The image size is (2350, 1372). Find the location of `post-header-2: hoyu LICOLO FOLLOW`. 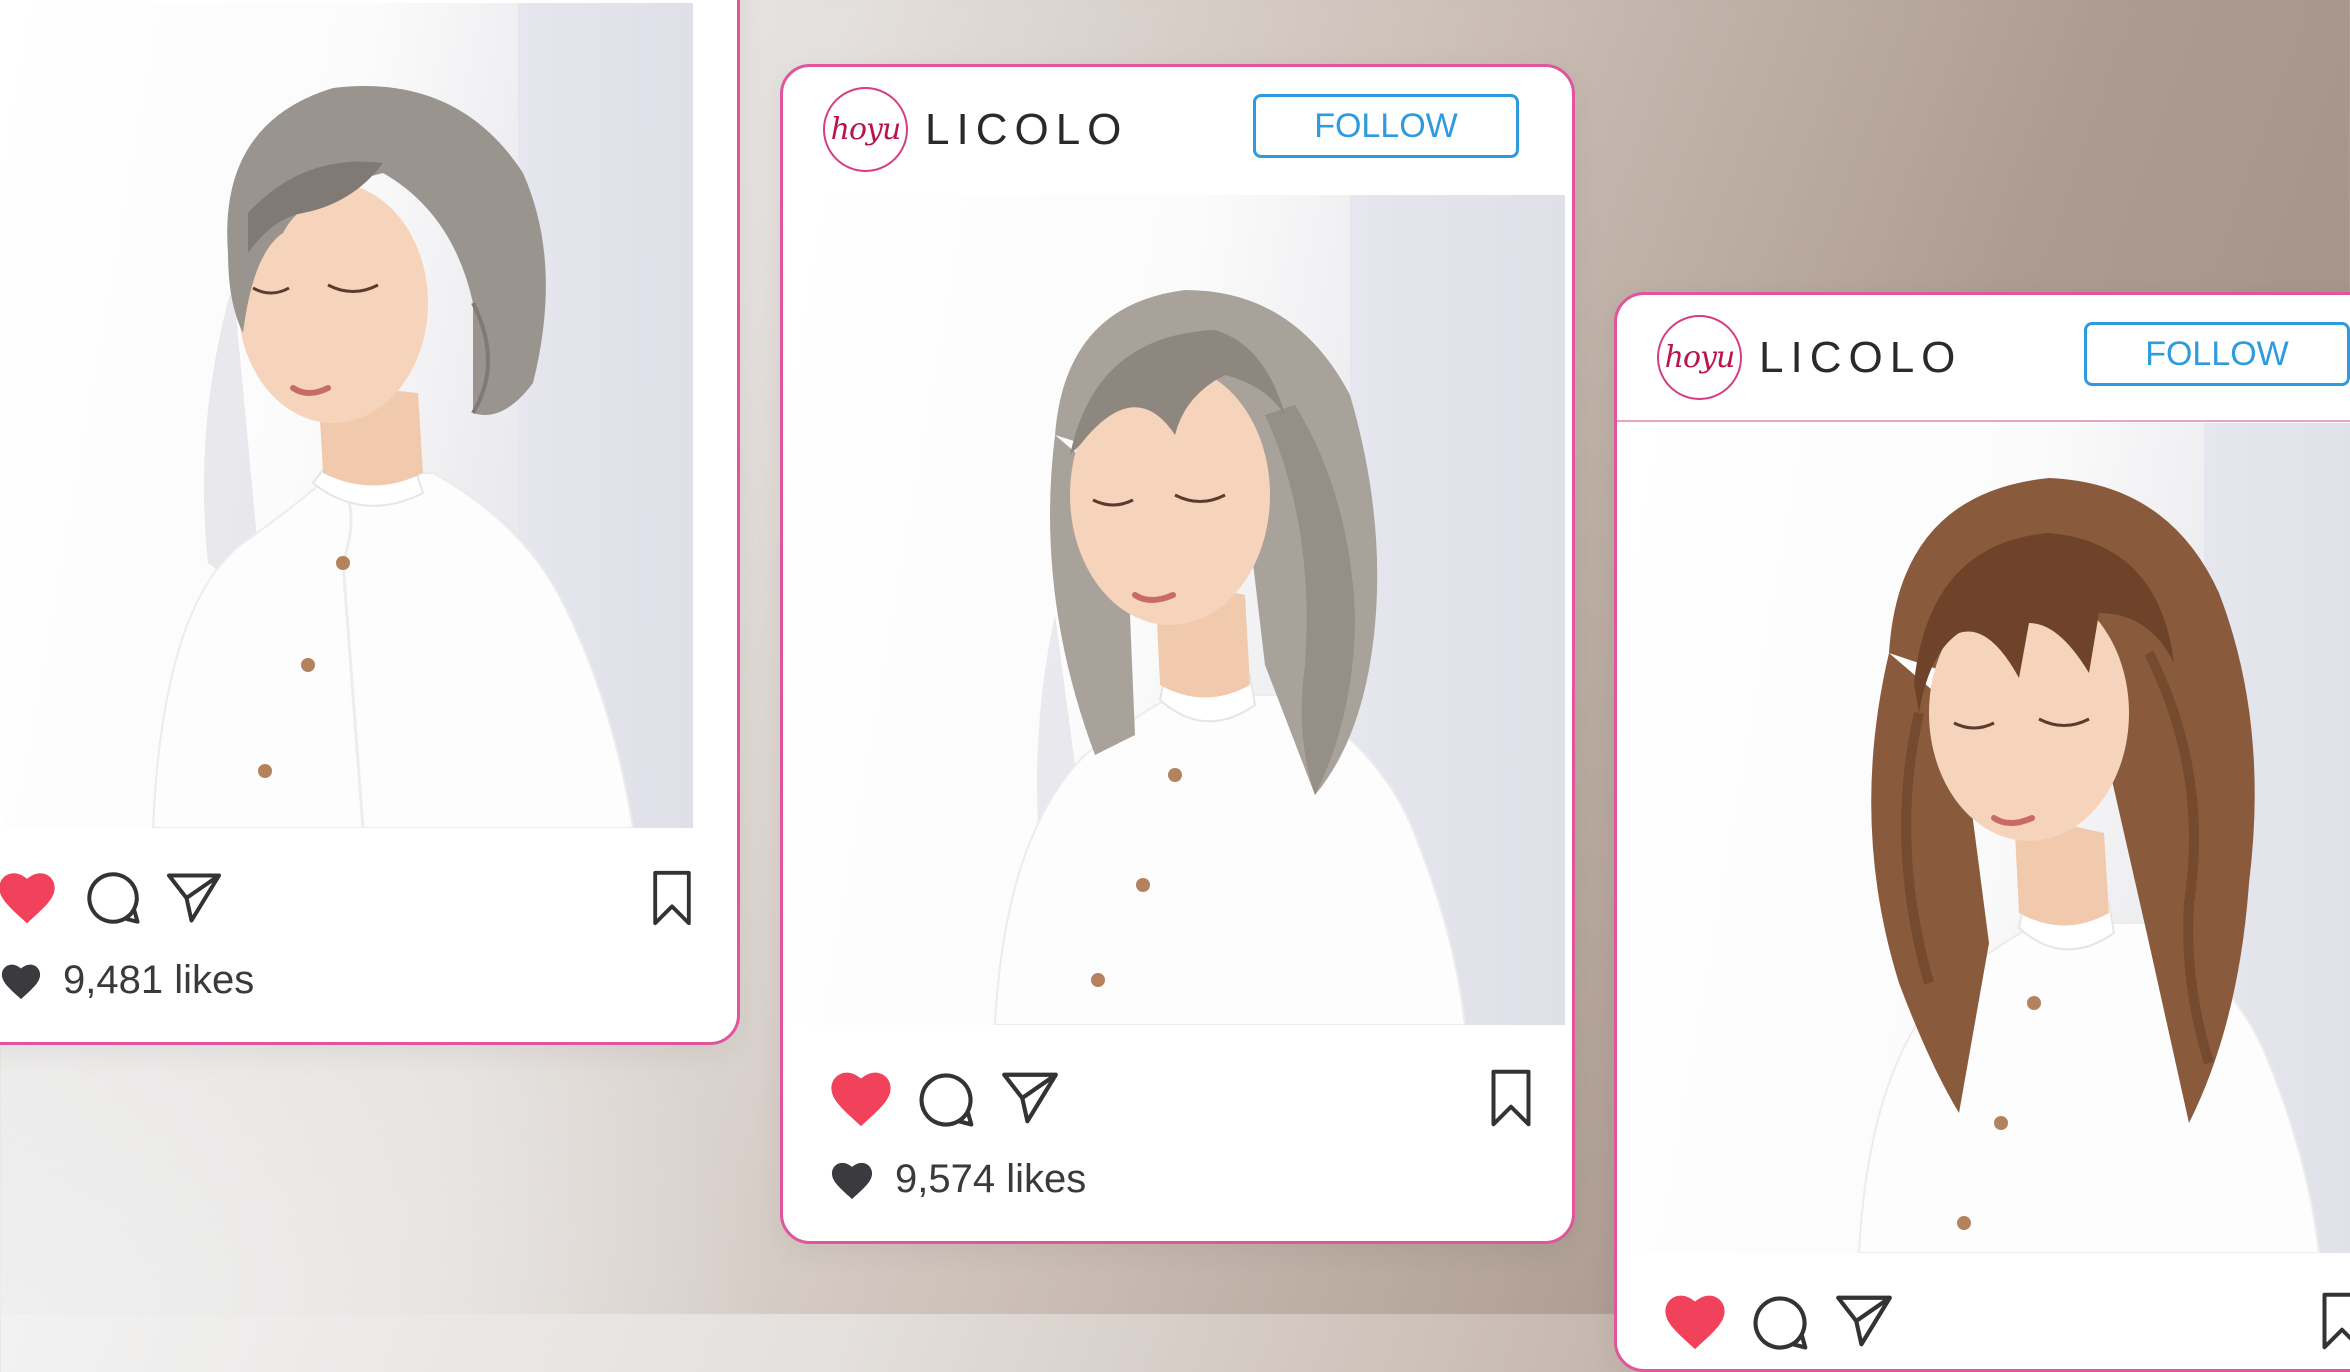

post-header-2: hoyu LICOLO FOLLOW is located at coordinates (1177, 129).